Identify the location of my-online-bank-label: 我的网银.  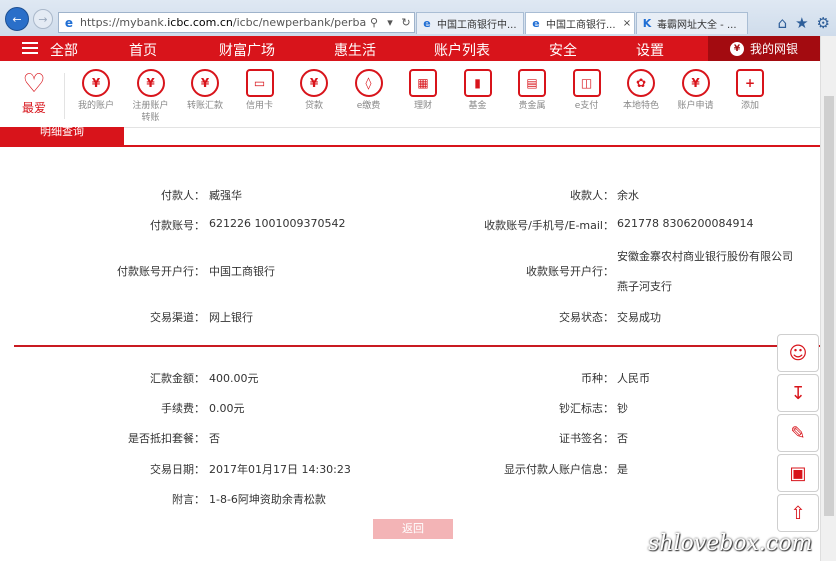
(773, 49).